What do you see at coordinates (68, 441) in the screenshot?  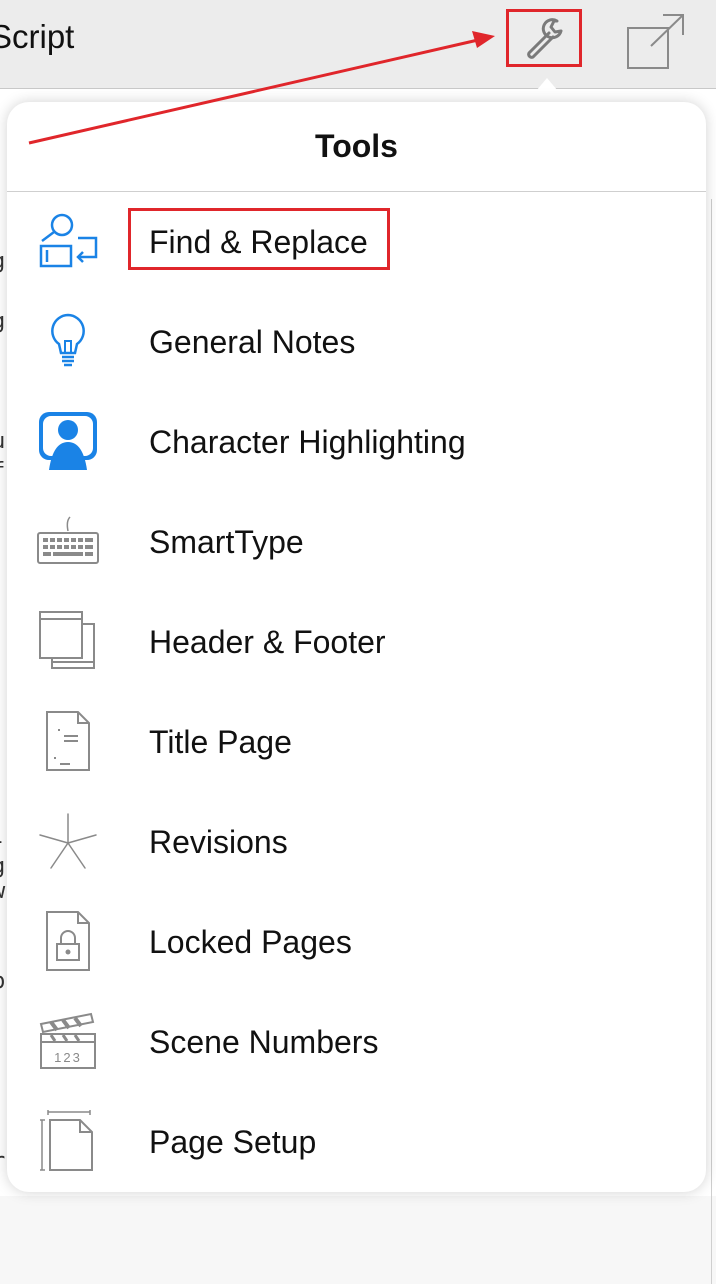 I see `person-icon` at bounding box center [68, 441].